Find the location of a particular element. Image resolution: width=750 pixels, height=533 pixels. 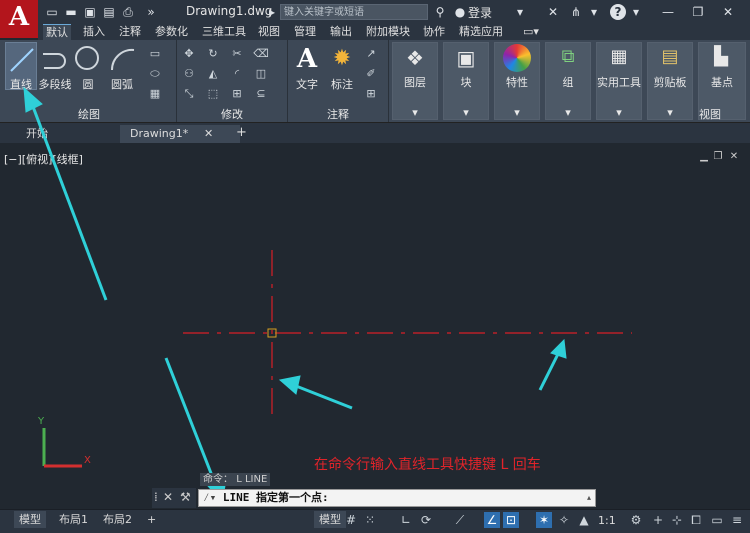

command-history: 命令： L LINE is located at coordinates (235, 479).